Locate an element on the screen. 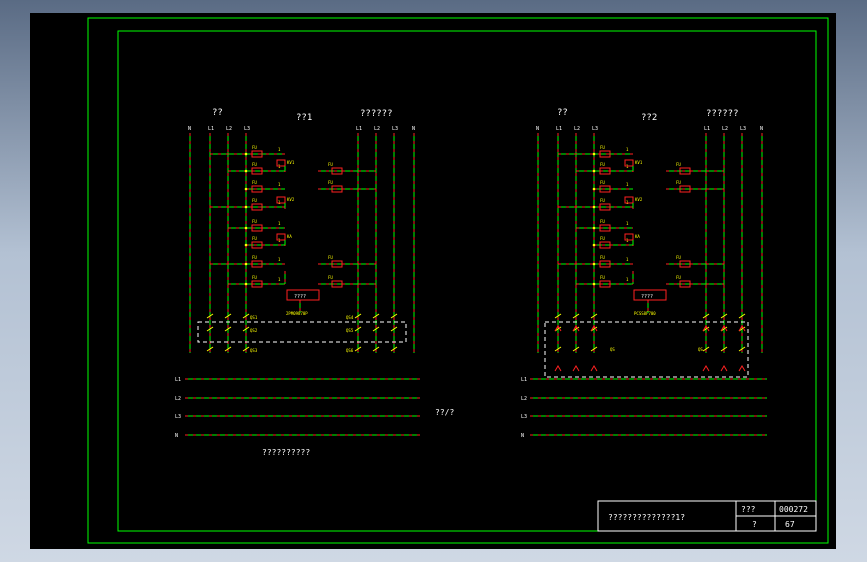 This screenshot has width=867, height=562. left-circuit-label-c: ?????? is located at coordinates (376, 114).